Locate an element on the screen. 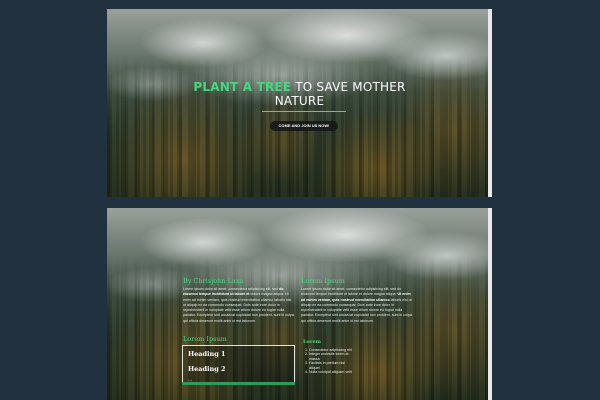 The width and height of the screenshot is (600, 400). list-item: Facilisis in pretium nisl aliquet is located at coordinates (331, 365).